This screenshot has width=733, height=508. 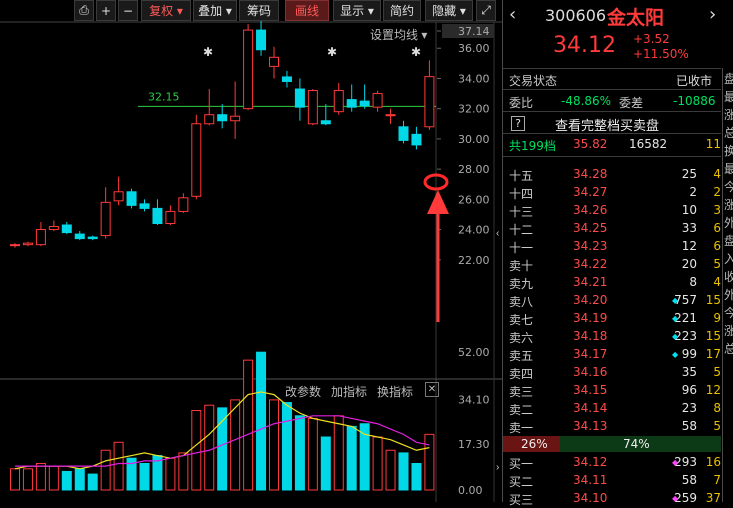 What do you see at coordinates (521, 266) in the screenshot?
I see `ask-label: 卖十` at bounding box center [521, 266].